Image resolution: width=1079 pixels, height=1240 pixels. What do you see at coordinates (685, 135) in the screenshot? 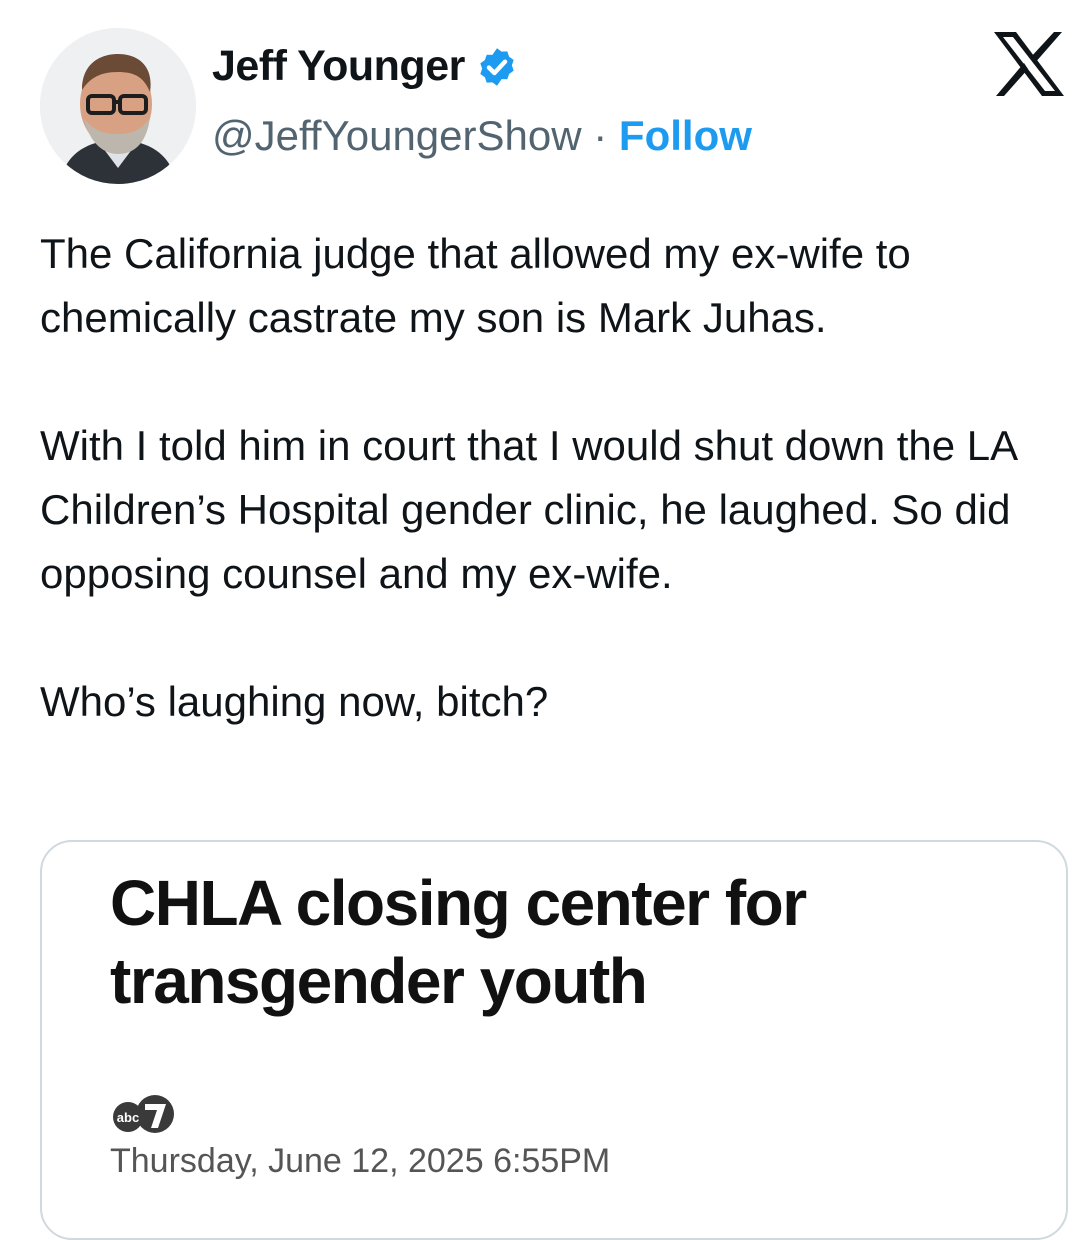
I see `follow-button: Follow` at bounding box center [685, 135].